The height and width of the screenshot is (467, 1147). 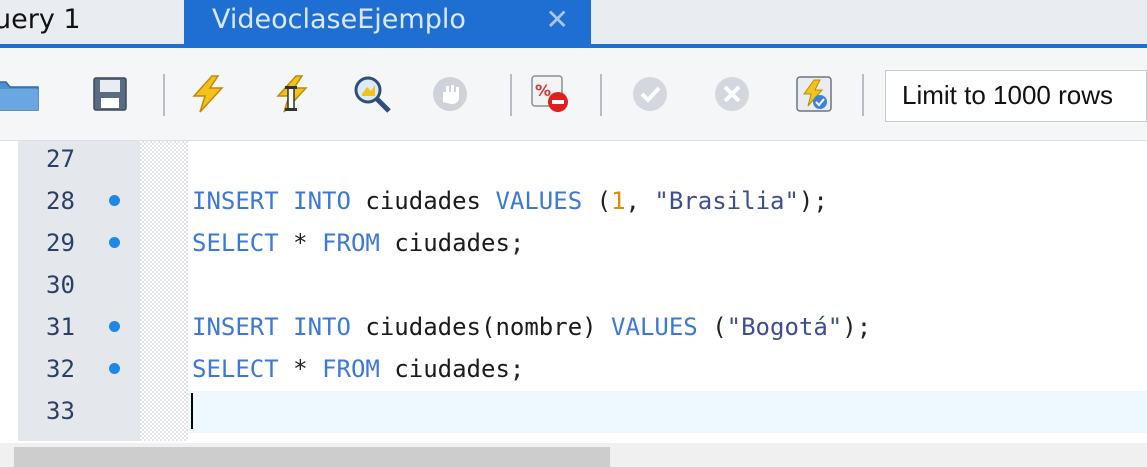 I want to click on rollback-icon, so click(x=732, y=94).